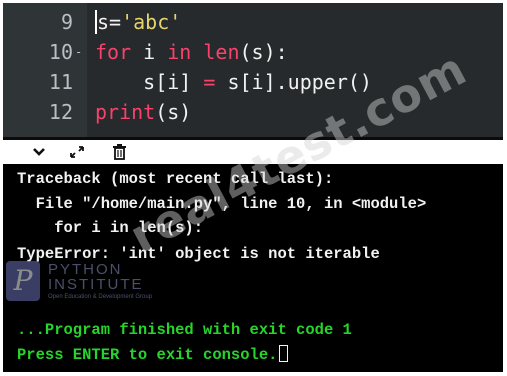 The image size is (507, 376). What do you see at coordinates (119, 152) in the screenshot?
I see `clear-console-icon` at bounding box center [119, 152].